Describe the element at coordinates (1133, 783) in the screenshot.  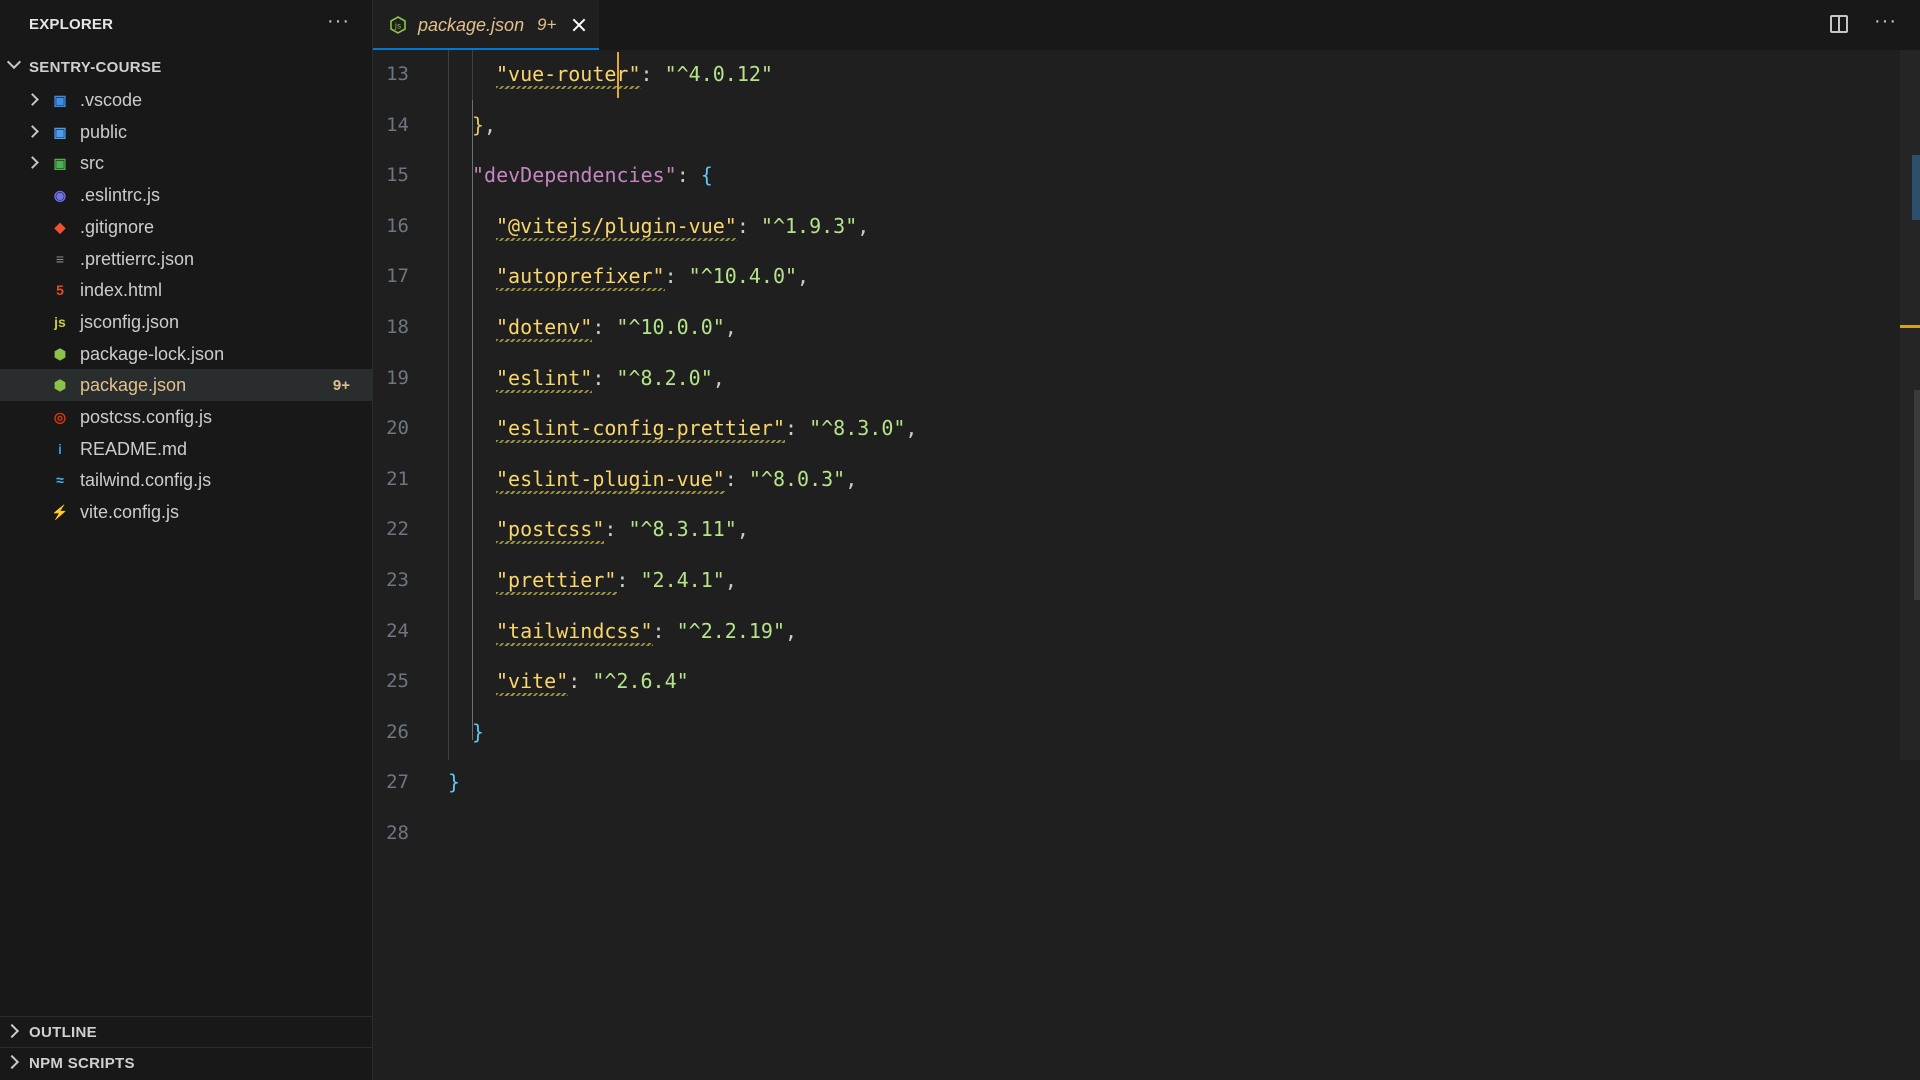
I see `code-line: 27}` at that location.